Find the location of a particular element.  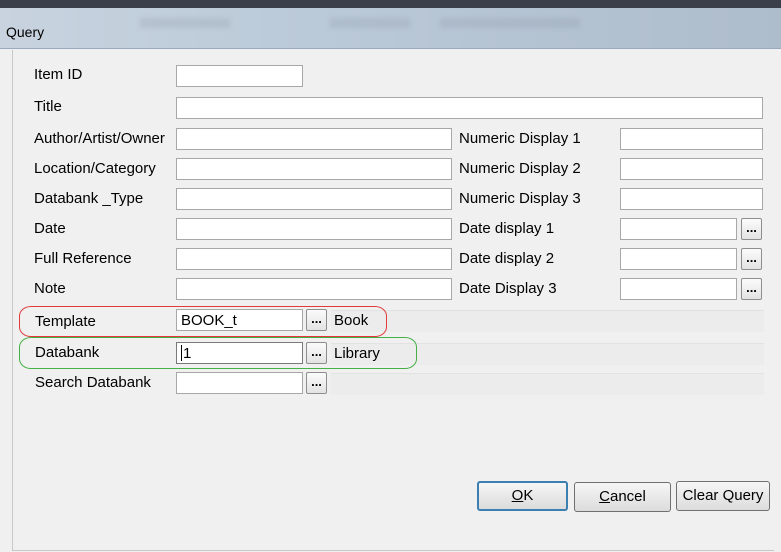

date-input is located at coordinates (314, 229).